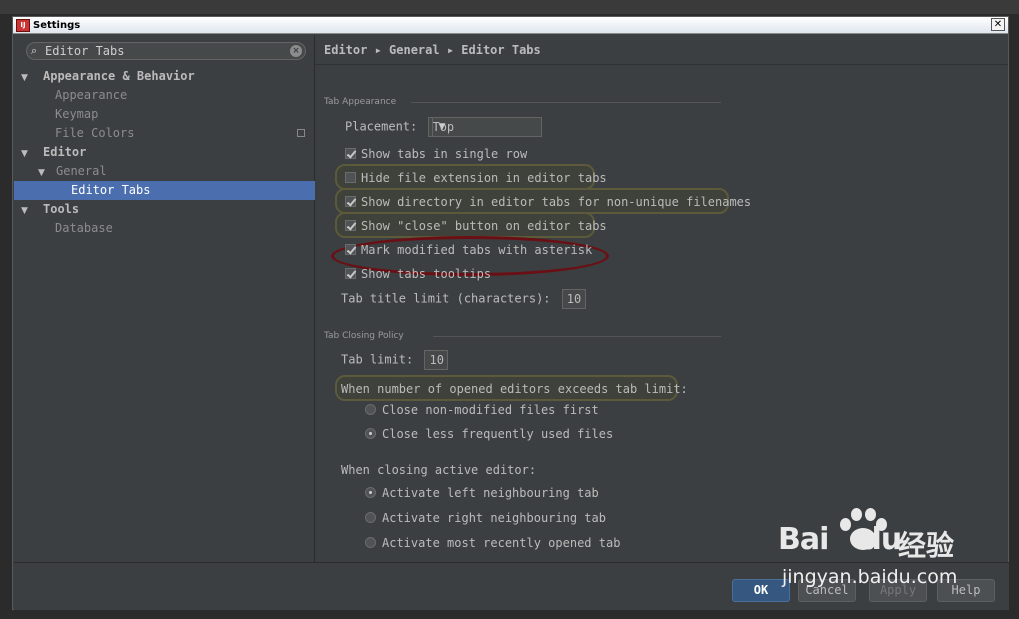  Describe the element at coordinates (164, 133) in the screenshot. I see `tree-item-file-colors: File Colors` at that location.